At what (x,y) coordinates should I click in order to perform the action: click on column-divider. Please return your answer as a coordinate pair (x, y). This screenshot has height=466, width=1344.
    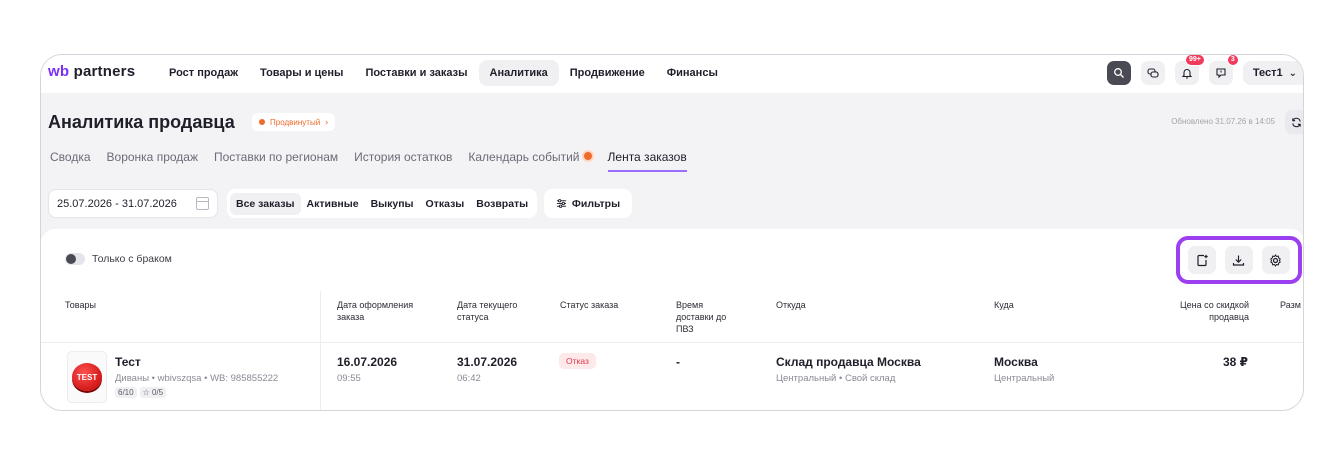
    Looking at the image, I should click on (320, 350).